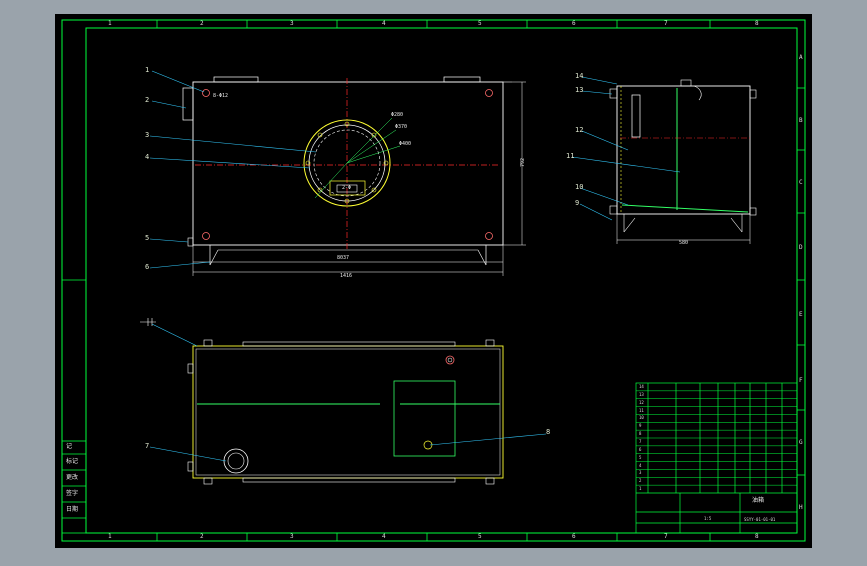 The height and width of the screenshot is (566, 867). What do you see at coordinates (570, 156) in the screenshot?
I see `callout-11: 11` at bounding box center [570, 156].